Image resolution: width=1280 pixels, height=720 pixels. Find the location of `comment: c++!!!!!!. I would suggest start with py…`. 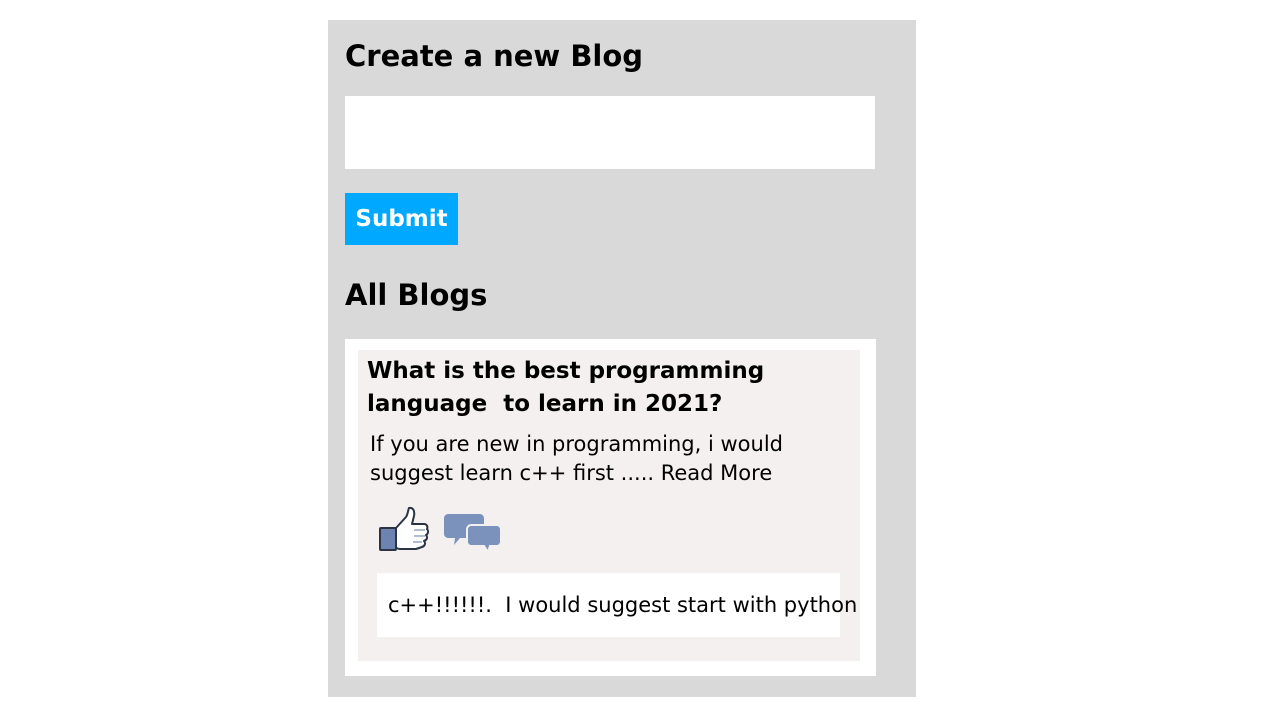

comment: c++!!!!!!. I would suggest start with py… is located at coordinates (617, 605).